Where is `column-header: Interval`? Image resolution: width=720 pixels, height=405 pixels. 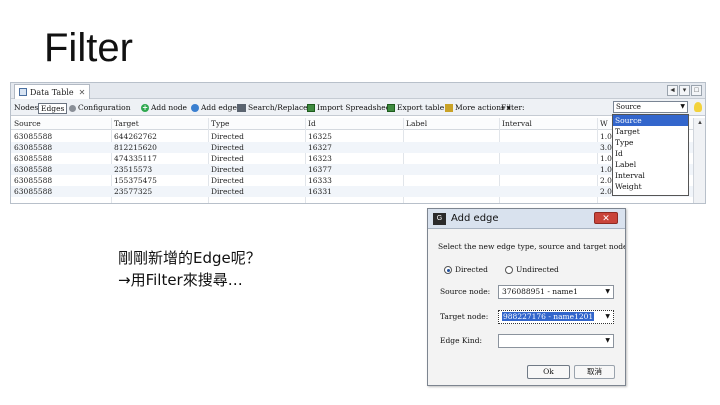
column-header: Interval is located at coordinates (517, 124).